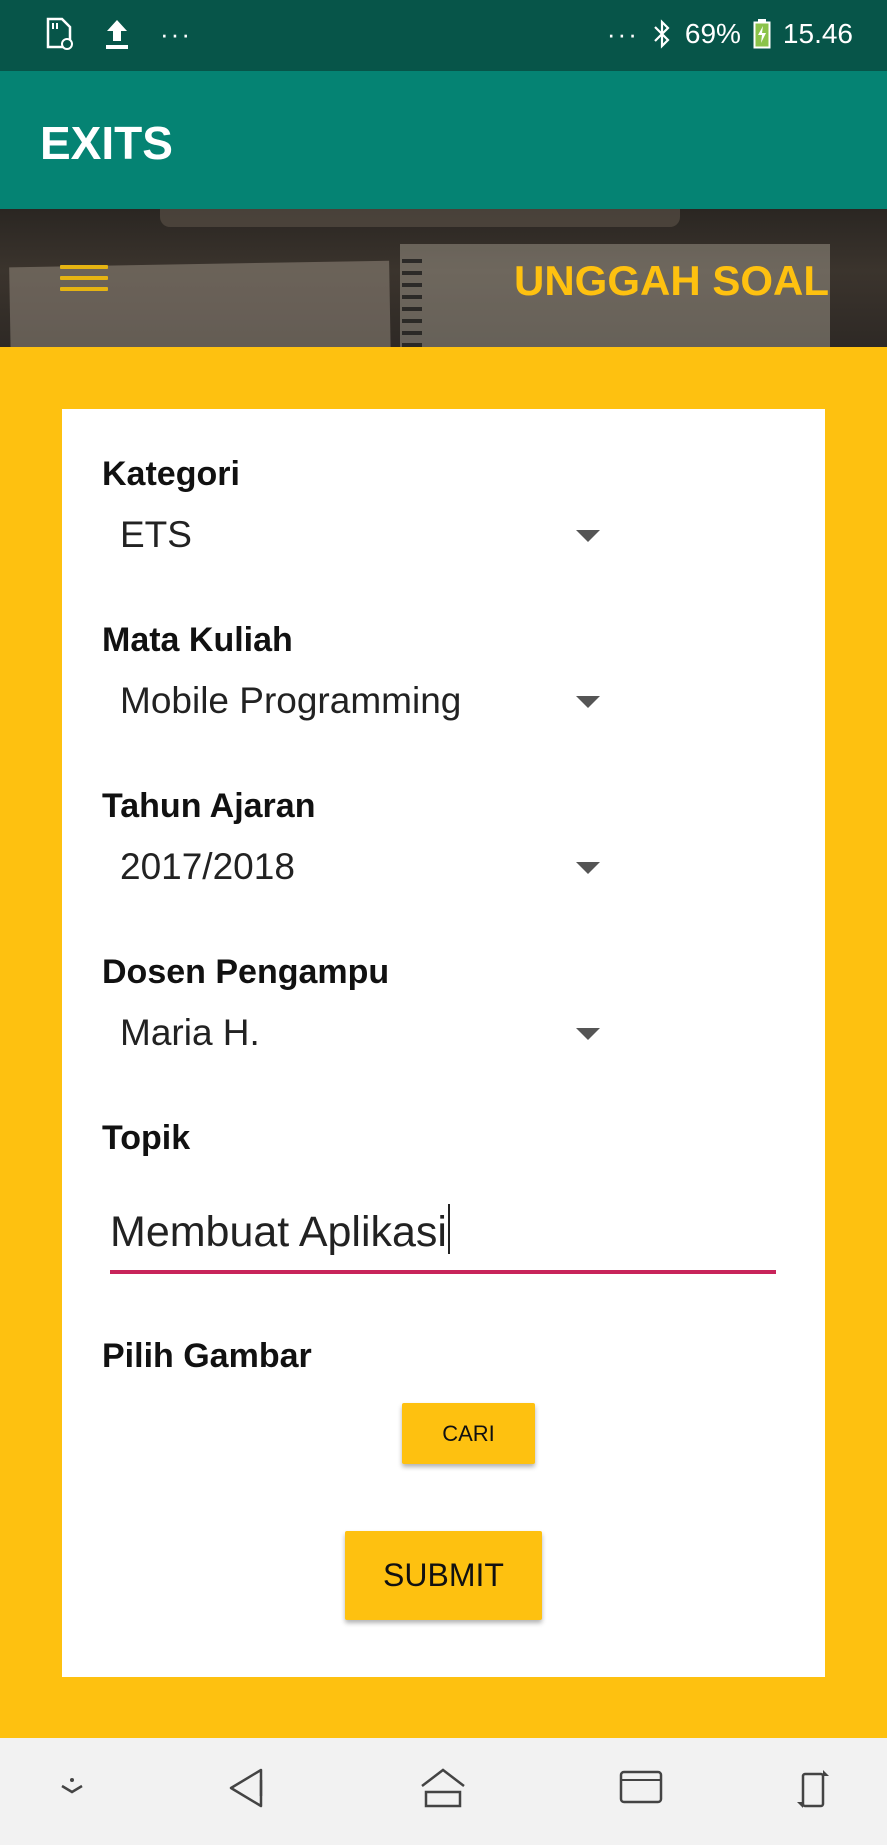  Describe the element at coordinates (176, 34) in the screenshot. I see `more-icon: ···` at that location.